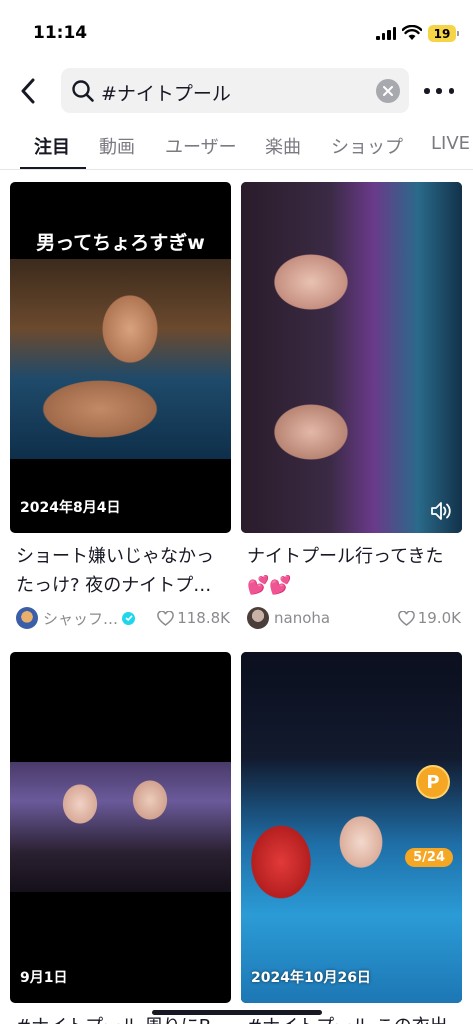 The width and height of the screenshot is (473, 1024). Describe the element at coordinates (60, 33) in the screenshot. I see `status-time: 11:14` at that location.